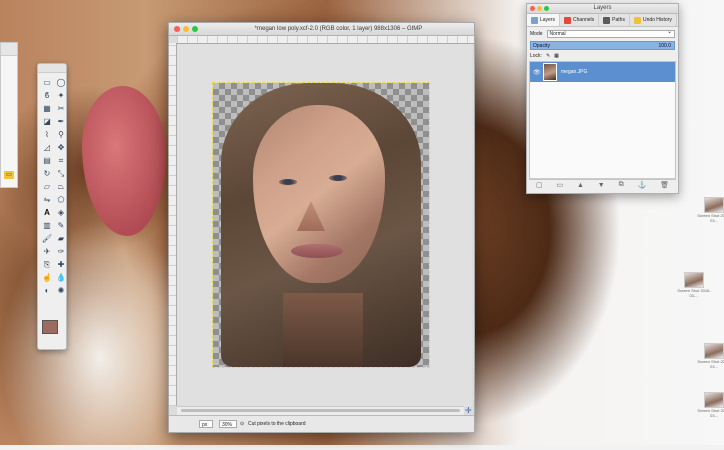  I want to click on vertical-ruler, so click(173, 224).